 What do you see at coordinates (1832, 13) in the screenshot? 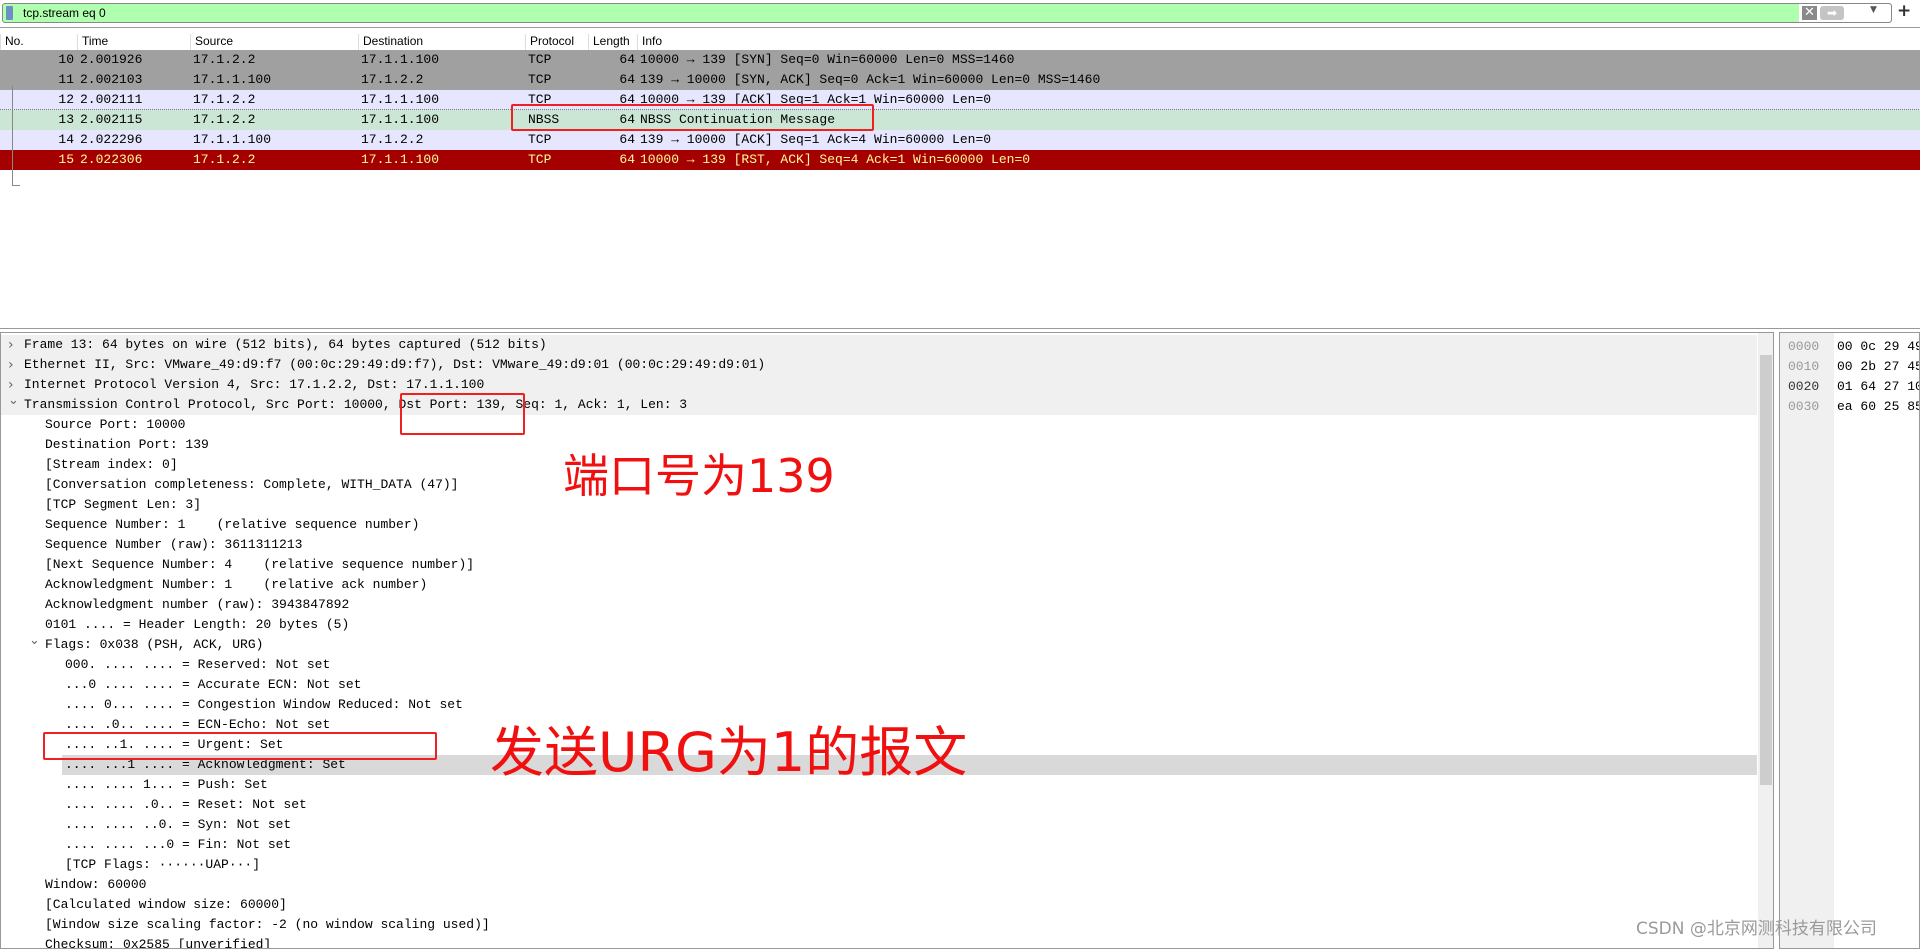
I see `arrow-right-icon: ➡` at bounding box center [1832, 13].